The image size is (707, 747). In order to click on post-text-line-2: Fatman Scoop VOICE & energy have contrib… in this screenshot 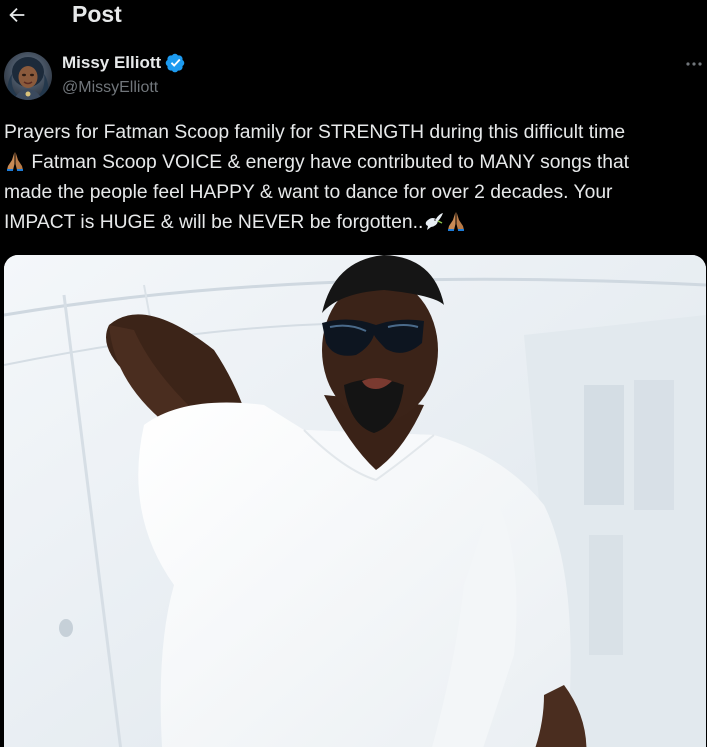, I will do `click(330, 162)`.